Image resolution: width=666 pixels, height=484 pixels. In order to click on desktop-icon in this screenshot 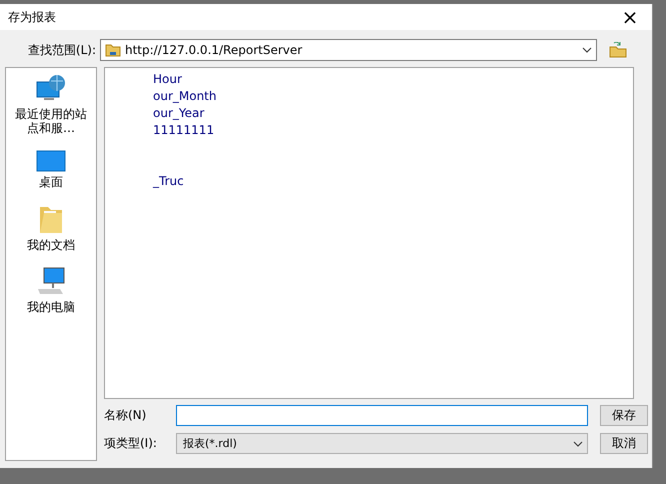, I will do `click(51, 161)`.